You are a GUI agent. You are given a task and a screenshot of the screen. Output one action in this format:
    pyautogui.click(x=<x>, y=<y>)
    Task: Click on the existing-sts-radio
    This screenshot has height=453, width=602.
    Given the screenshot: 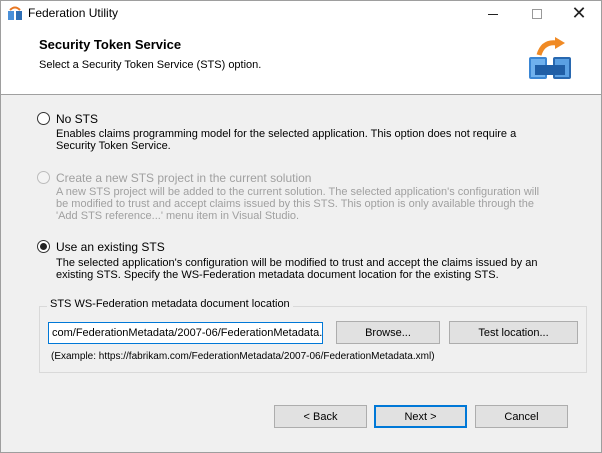 What is the action you would take?
    pyautogui.click(x=43, y=246)
    